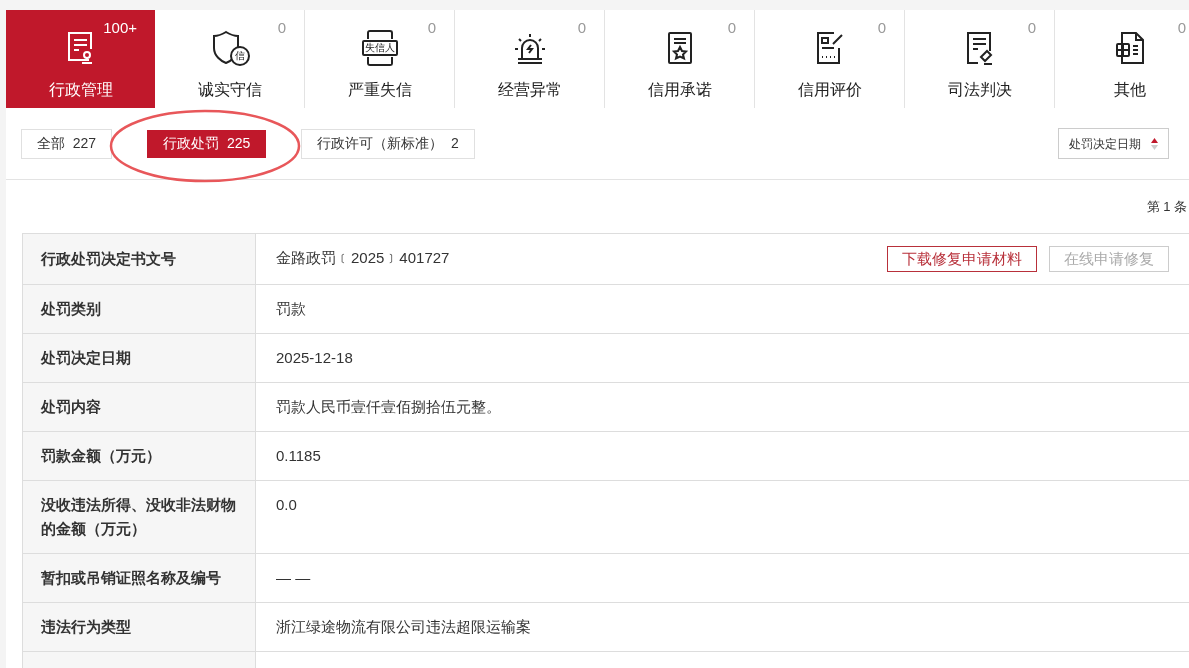 The height and width of the screenshot is (668, 1189). Describe the element at coordinates (293, 578) in the screenshot. I see `field-value: — —` at that location.